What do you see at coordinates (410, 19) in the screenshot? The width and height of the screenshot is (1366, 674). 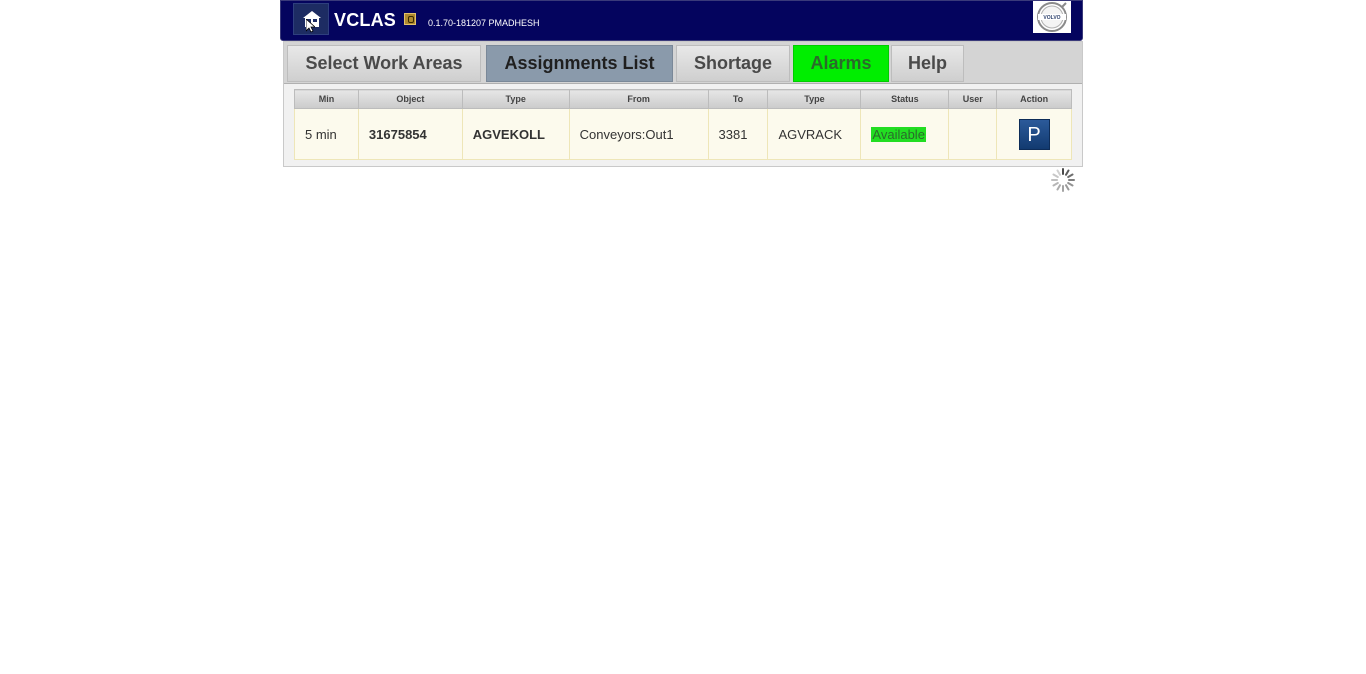 I see `lock-icon` at bounding box center [410, 19].